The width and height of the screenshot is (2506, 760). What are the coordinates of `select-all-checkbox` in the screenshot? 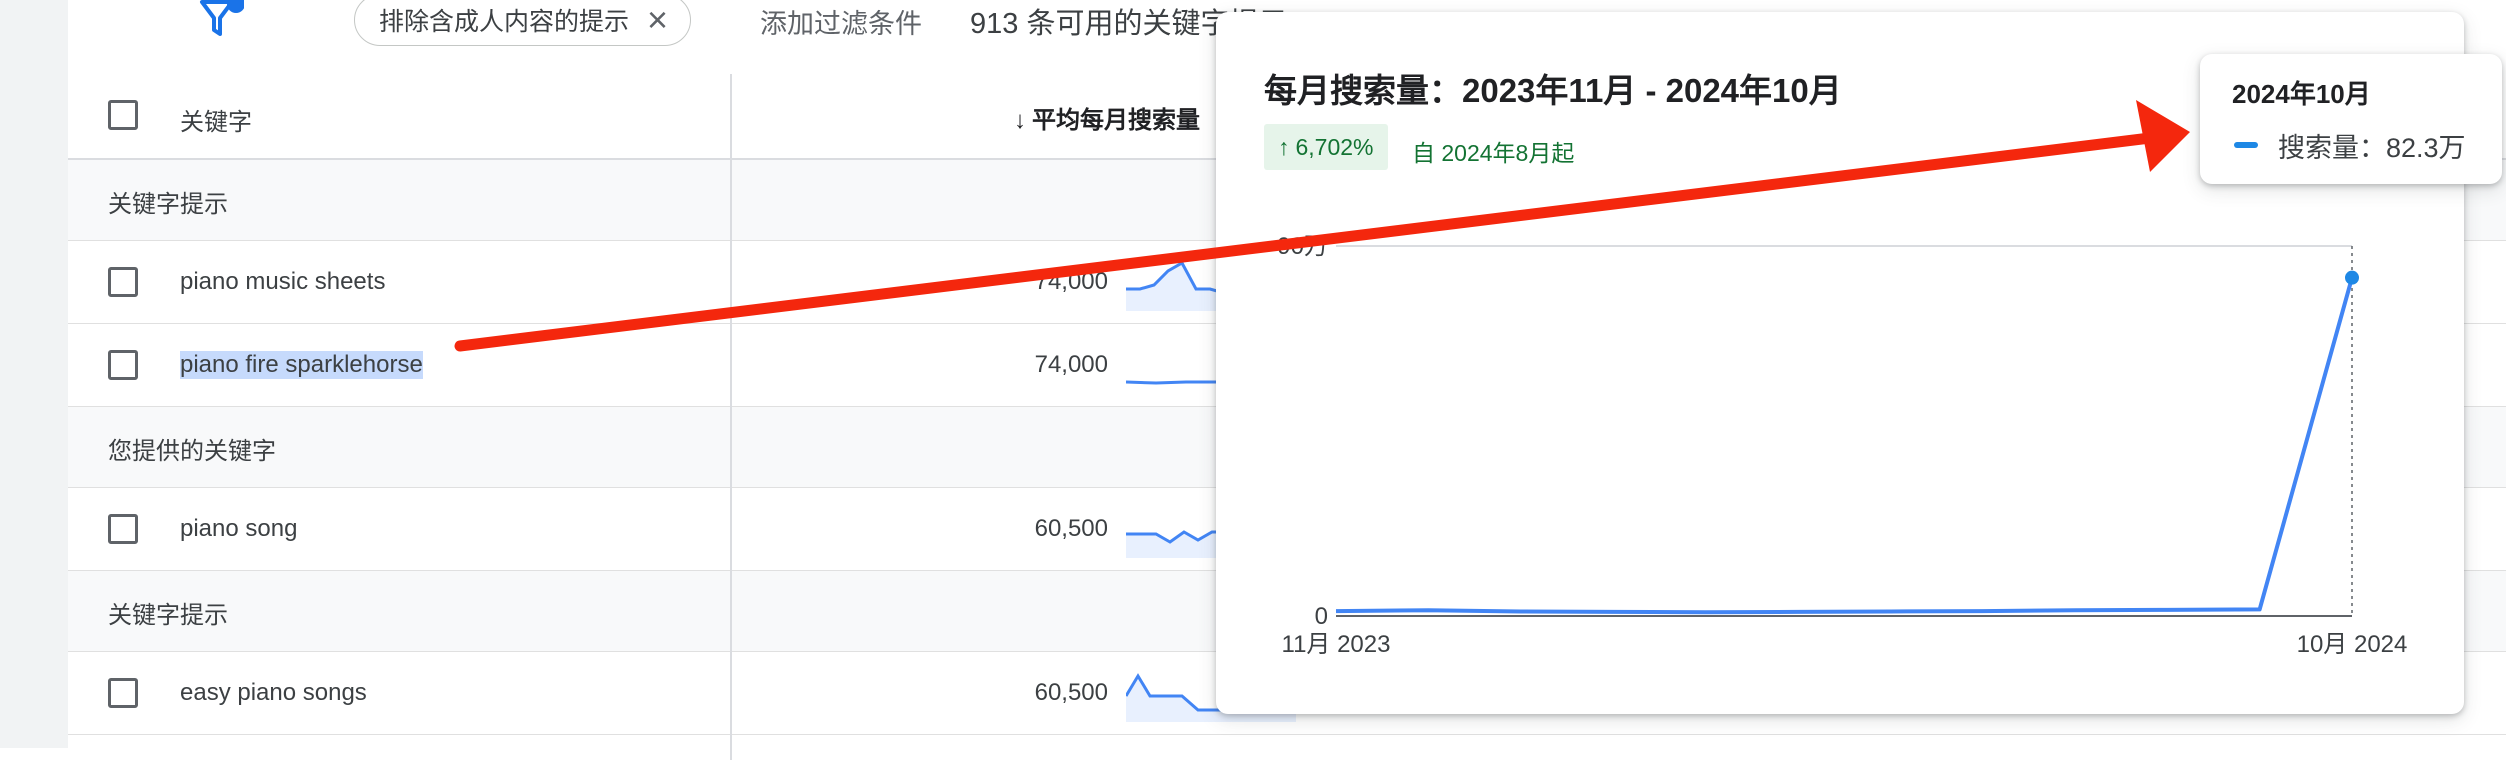 It's located at (123, 115).